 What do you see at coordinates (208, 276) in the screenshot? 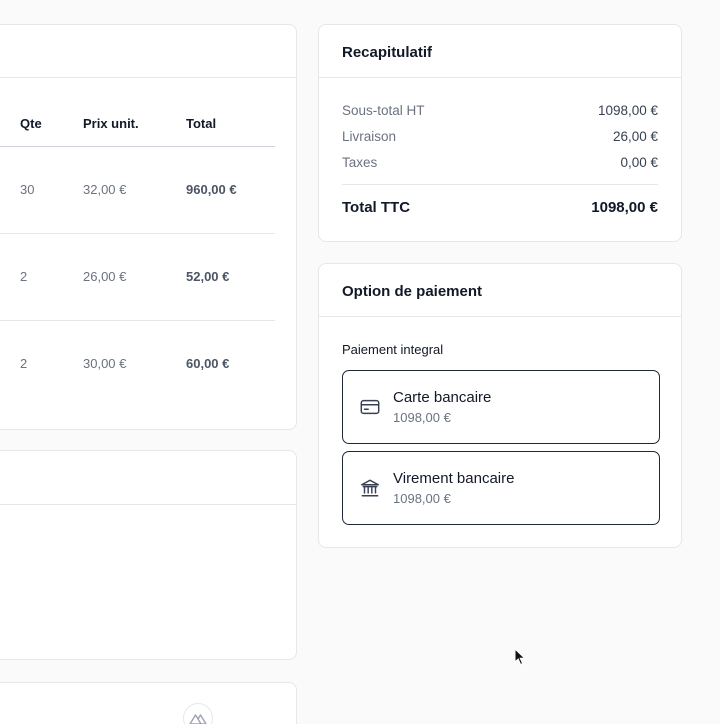
I see `cell-total: 52,00 €` at bounding box center [208, 276].